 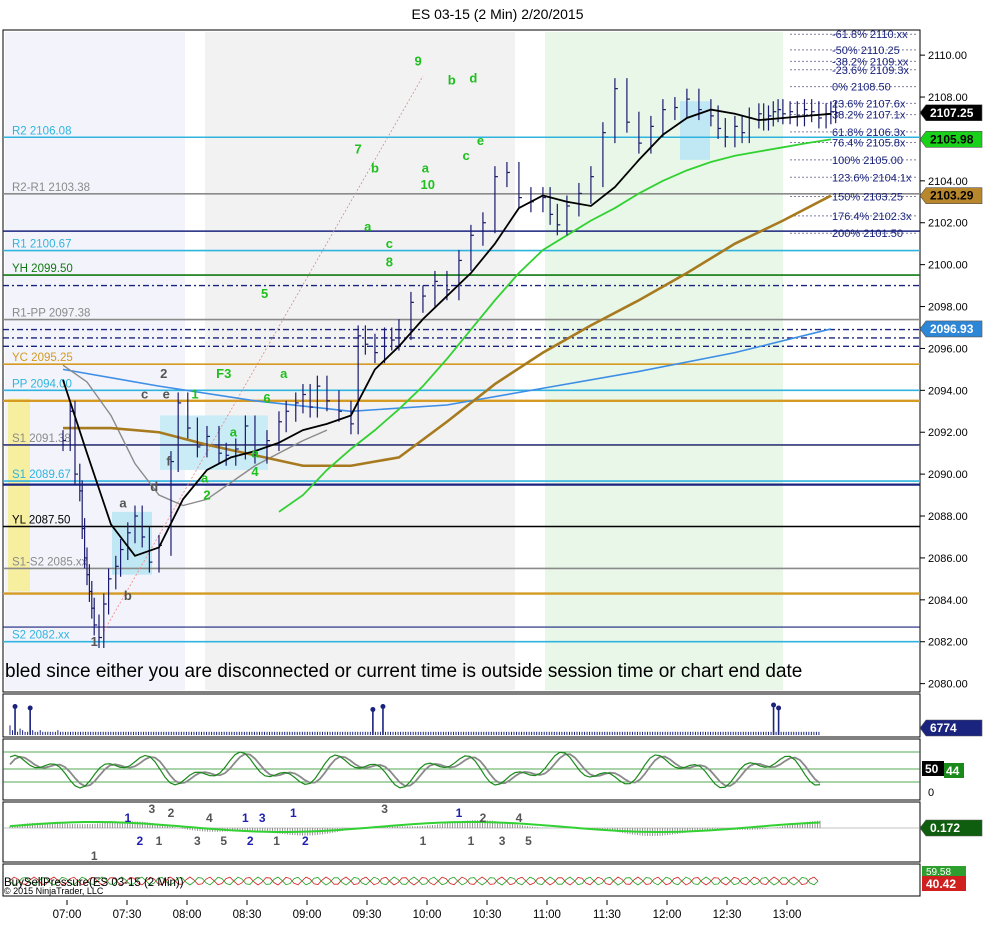 What do you see at coordinates (866, 51) in the screenshot?
I see `fib-level-label: -50% 2110.25` at bounding box center [866, 51].